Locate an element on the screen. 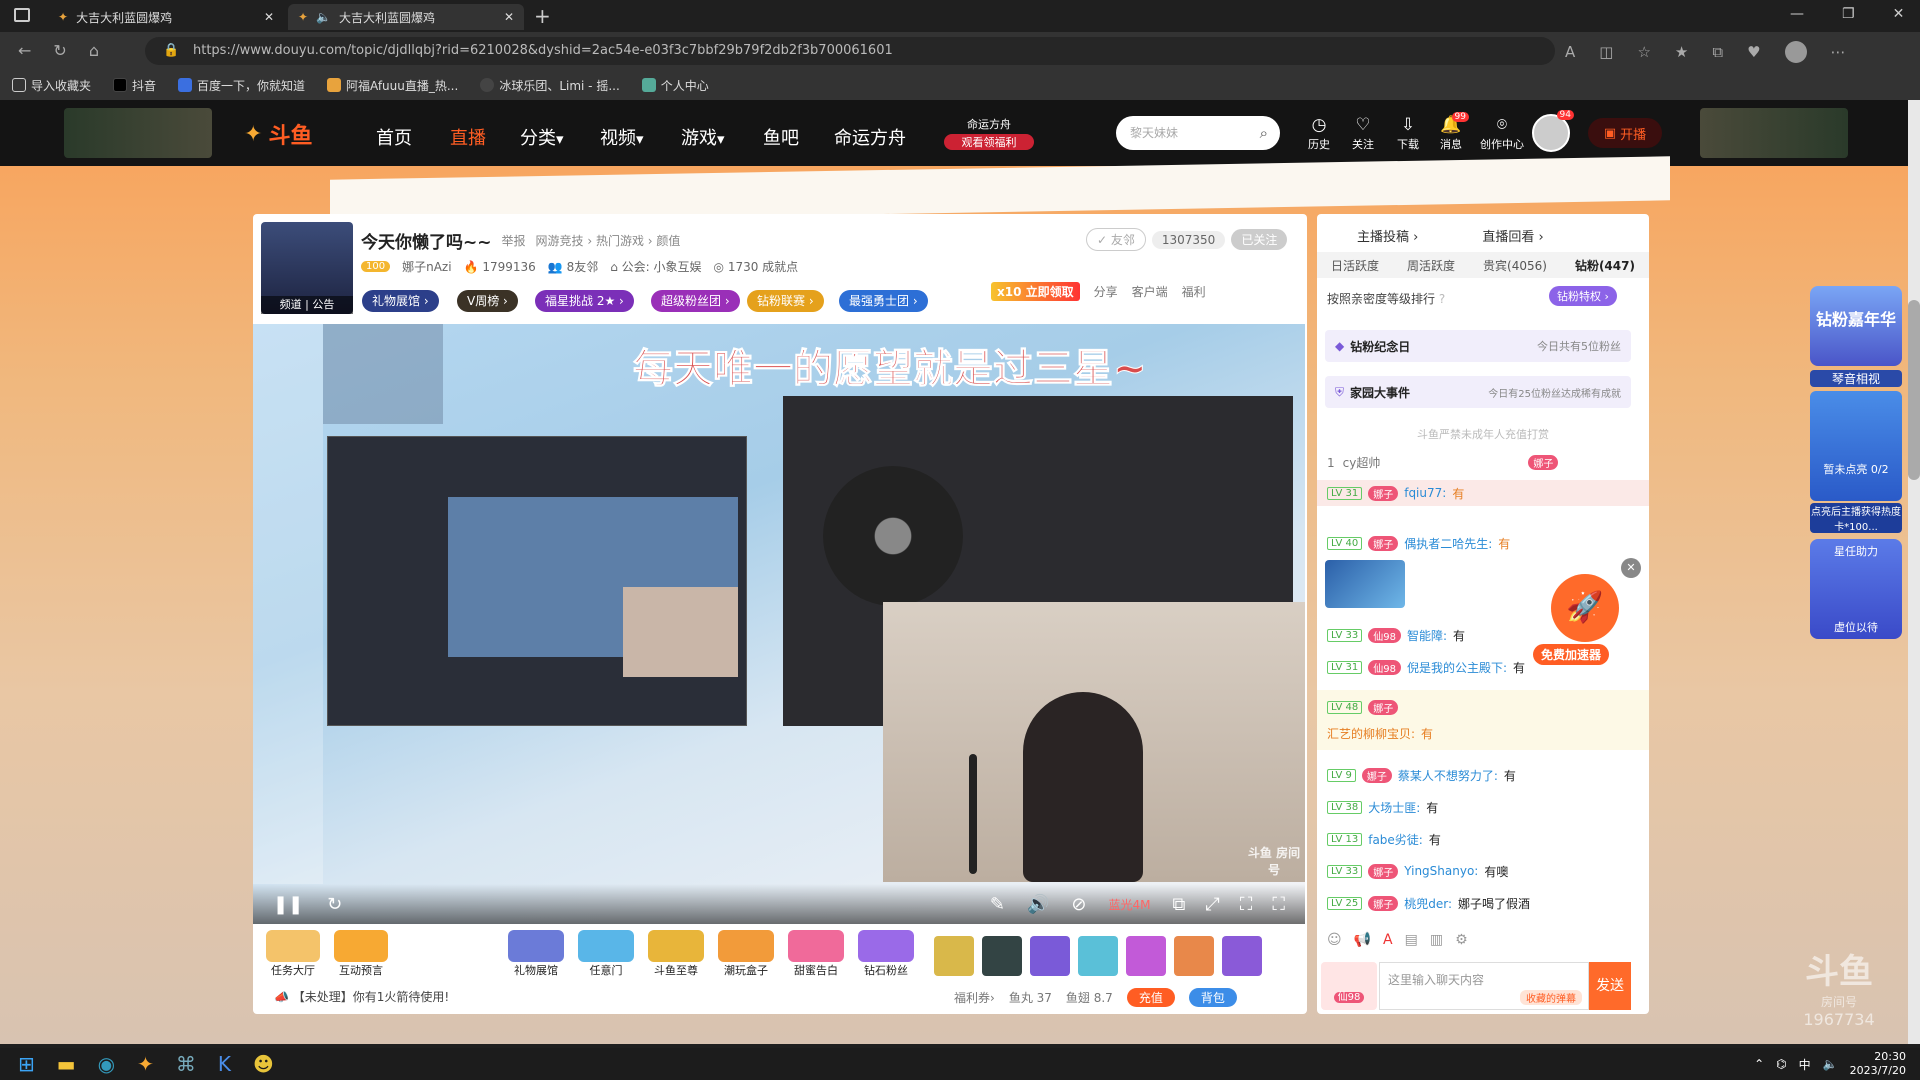  kugou-icon: K is located at coordinates (224, 1064).